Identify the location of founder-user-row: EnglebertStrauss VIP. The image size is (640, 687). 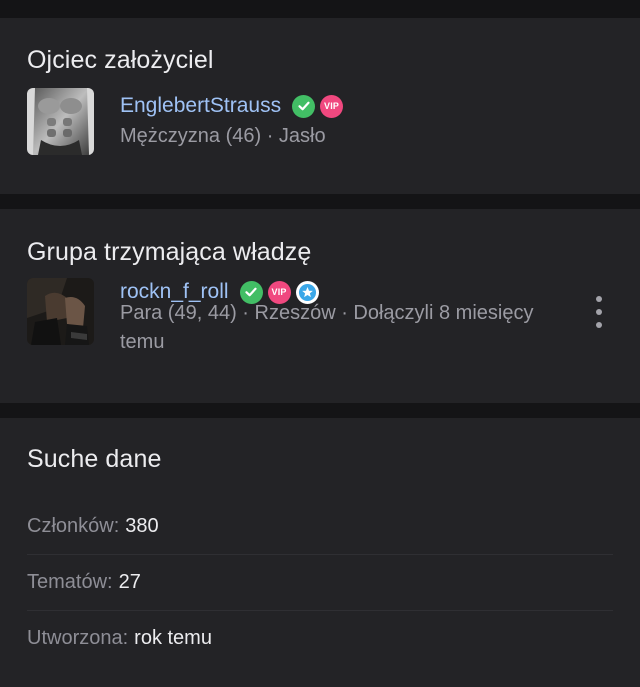
(232, 106).